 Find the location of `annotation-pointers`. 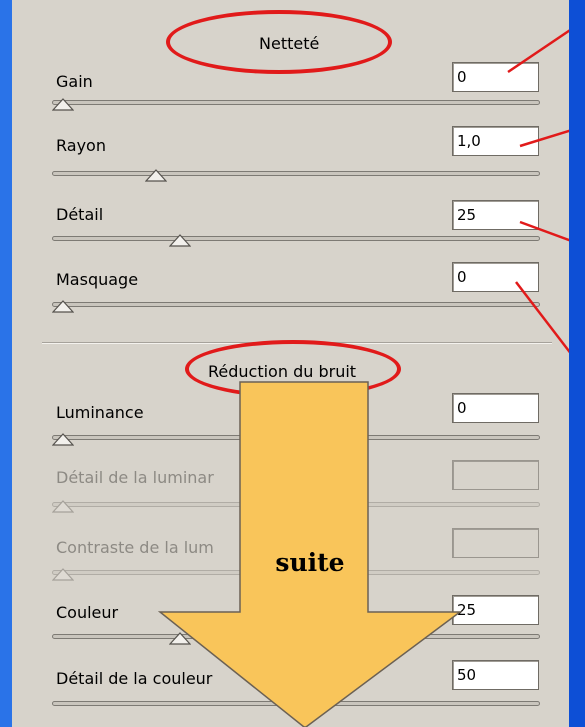

annotation-pointers is located at coordinates (546, 195).